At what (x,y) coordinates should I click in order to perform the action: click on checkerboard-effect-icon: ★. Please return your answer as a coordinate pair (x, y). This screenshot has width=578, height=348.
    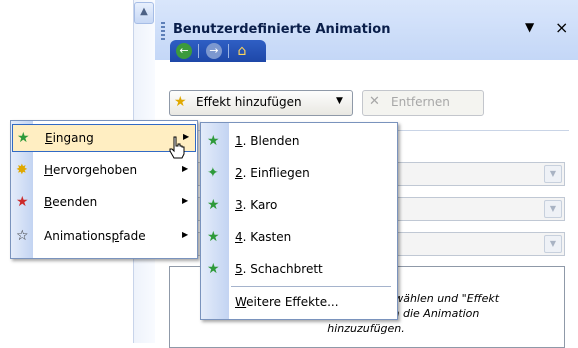
    Looking at the image, I should click on (213, 269).